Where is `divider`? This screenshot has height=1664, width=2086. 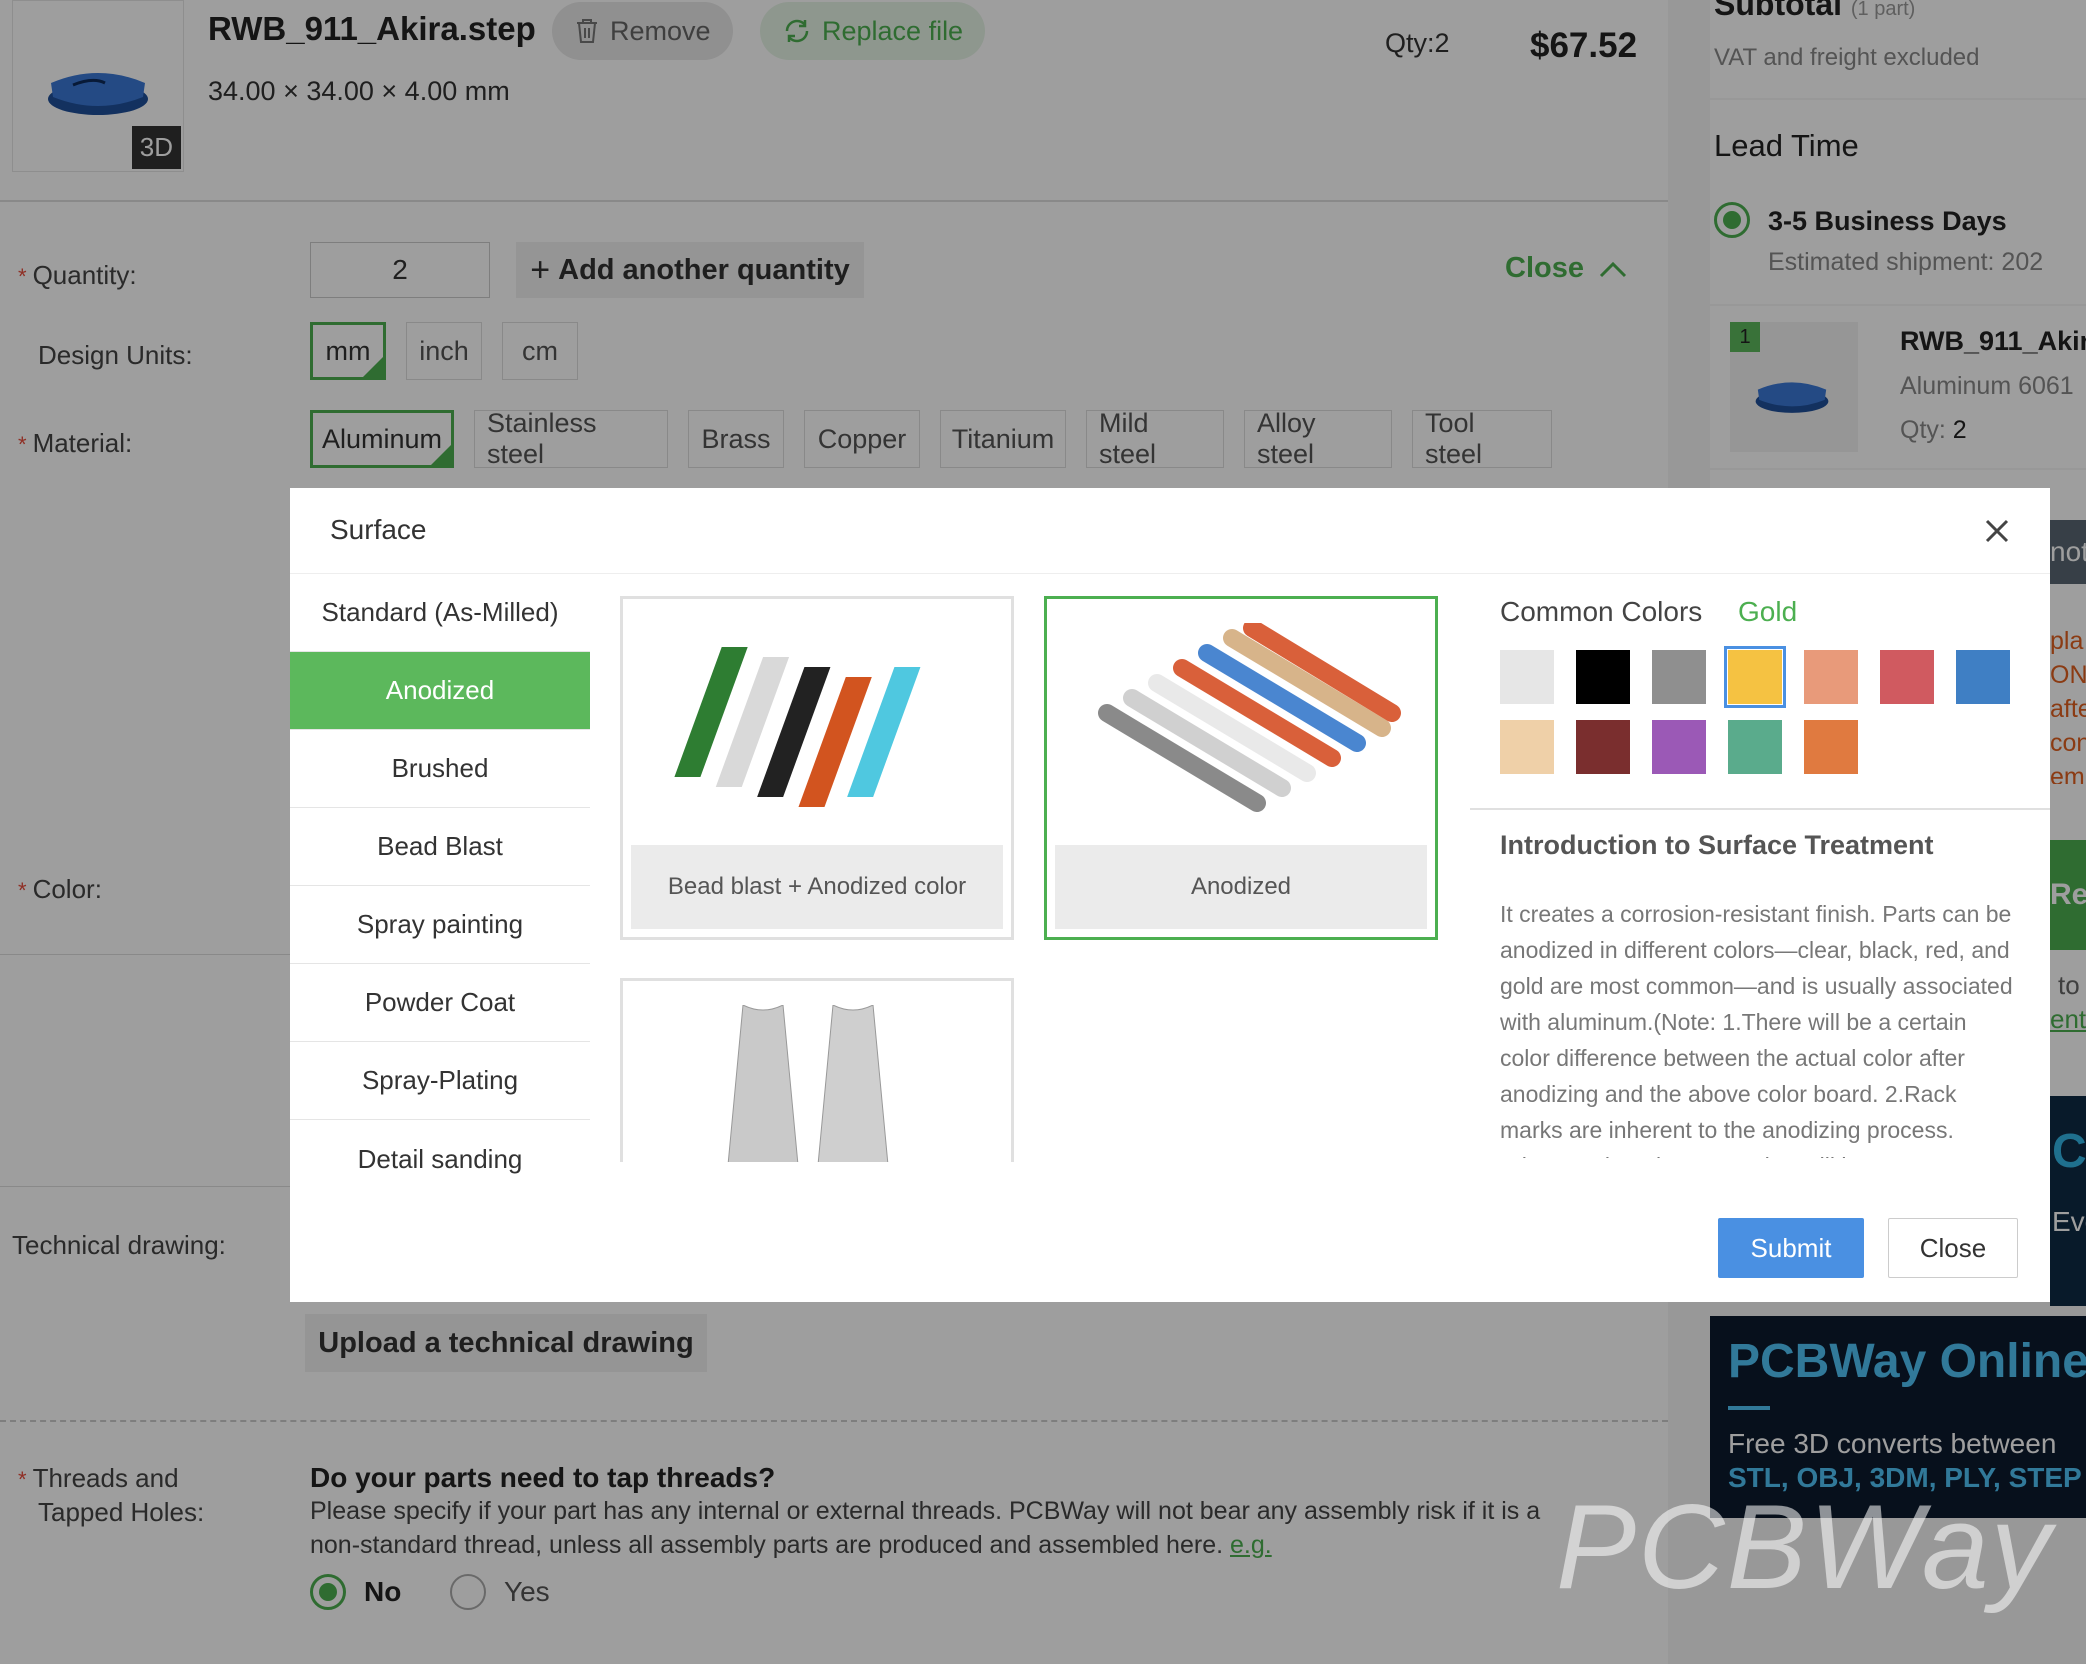
divider is located at coordinates (1760, 809).